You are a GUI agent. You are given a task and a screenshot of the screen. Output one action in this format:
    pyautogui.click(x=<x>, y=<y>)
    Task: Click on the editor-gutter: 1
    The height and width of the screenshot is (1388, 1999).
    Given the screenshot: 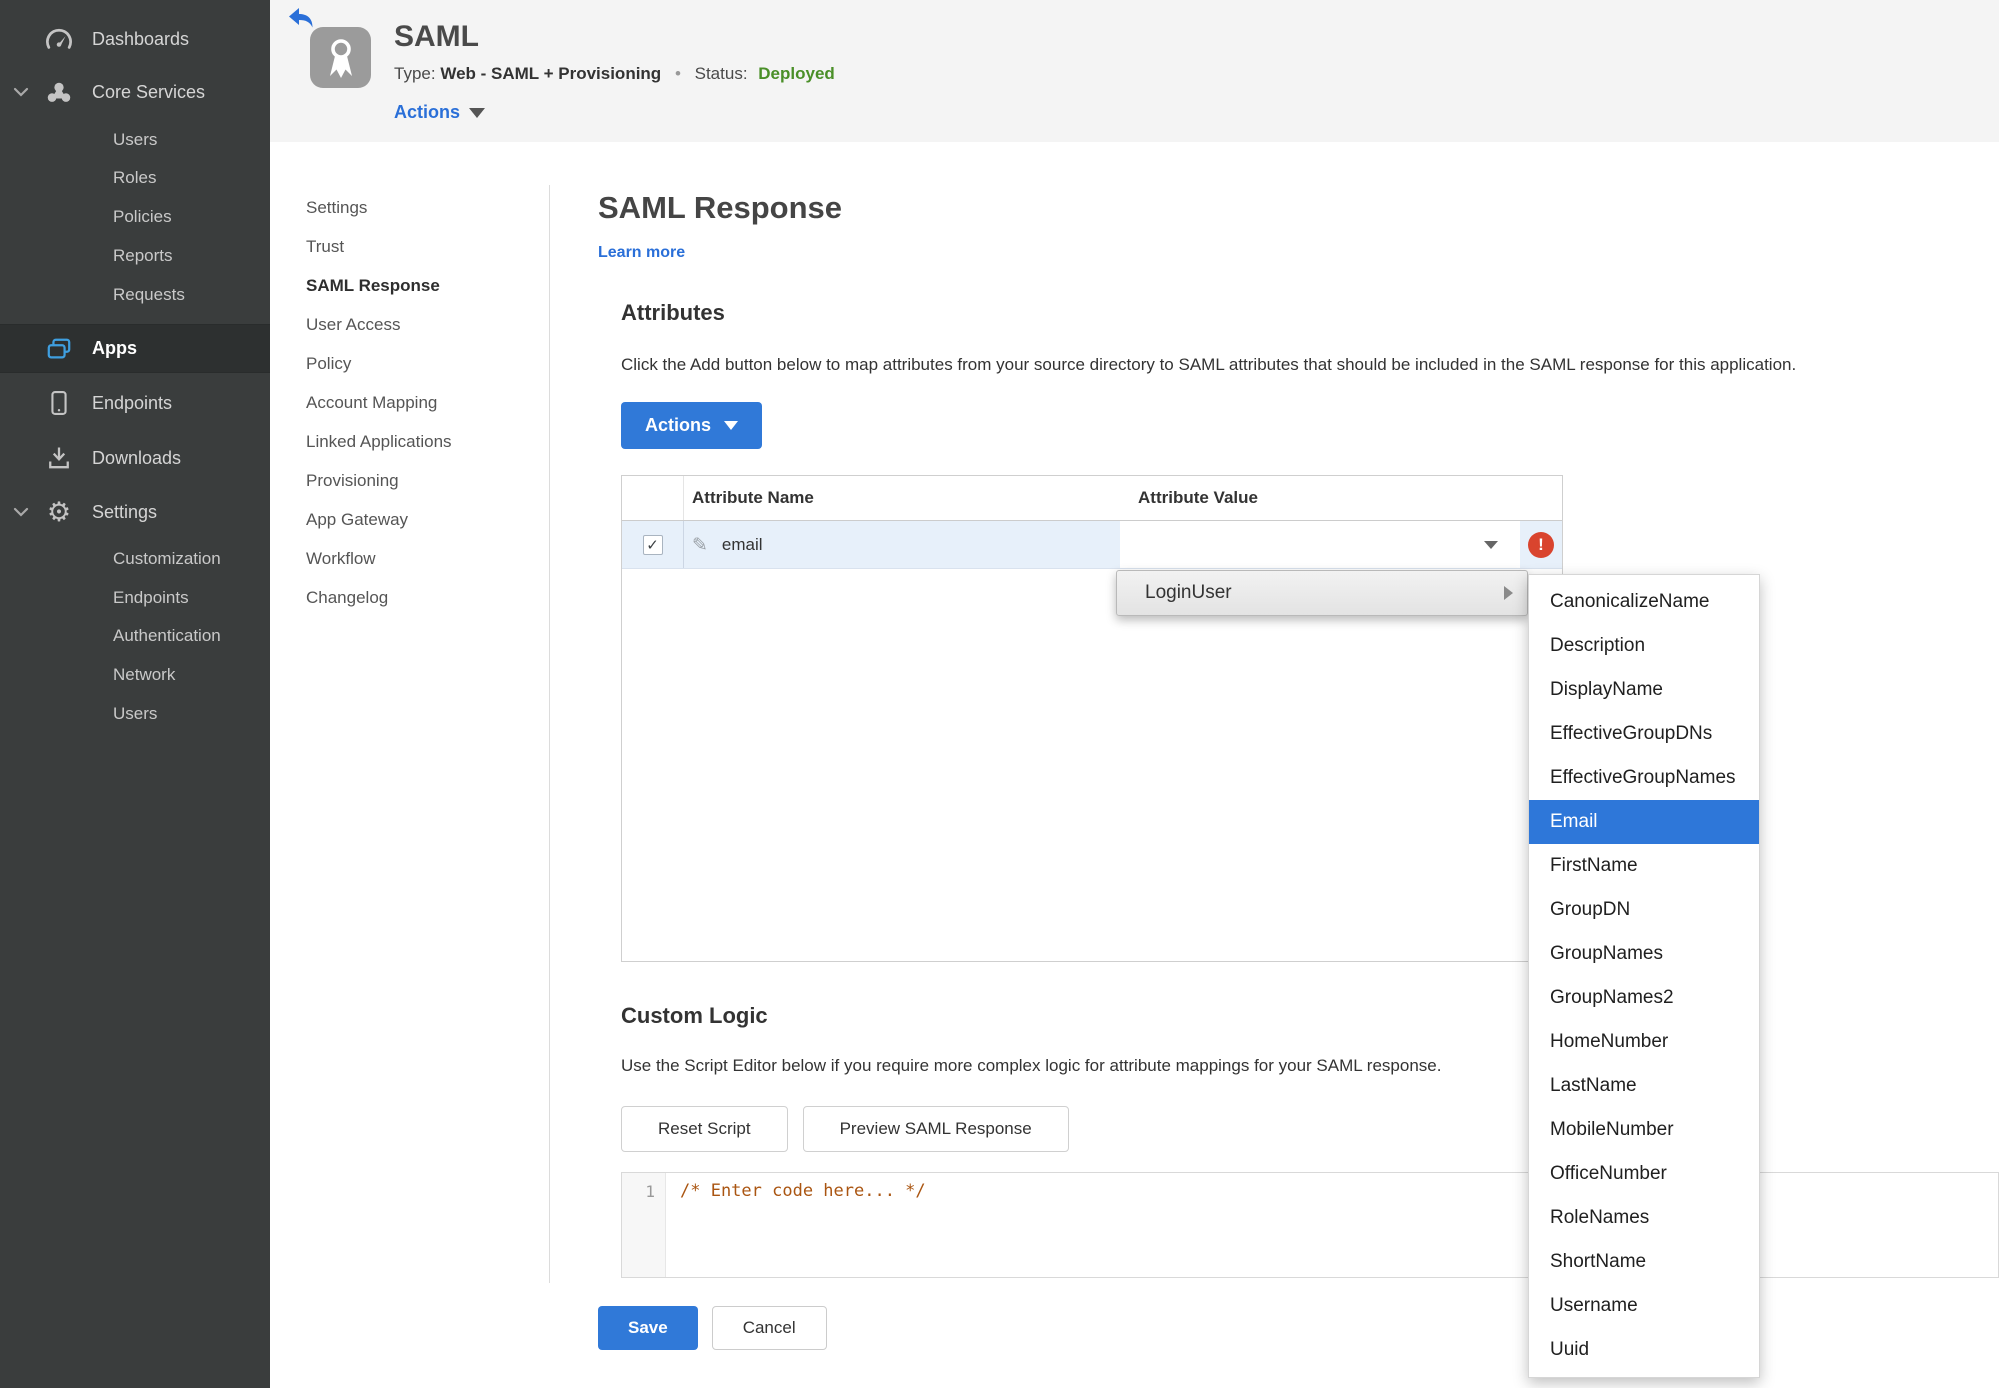 What is the action you would take?
    pyautogui.click(x=644, y=1225)
    